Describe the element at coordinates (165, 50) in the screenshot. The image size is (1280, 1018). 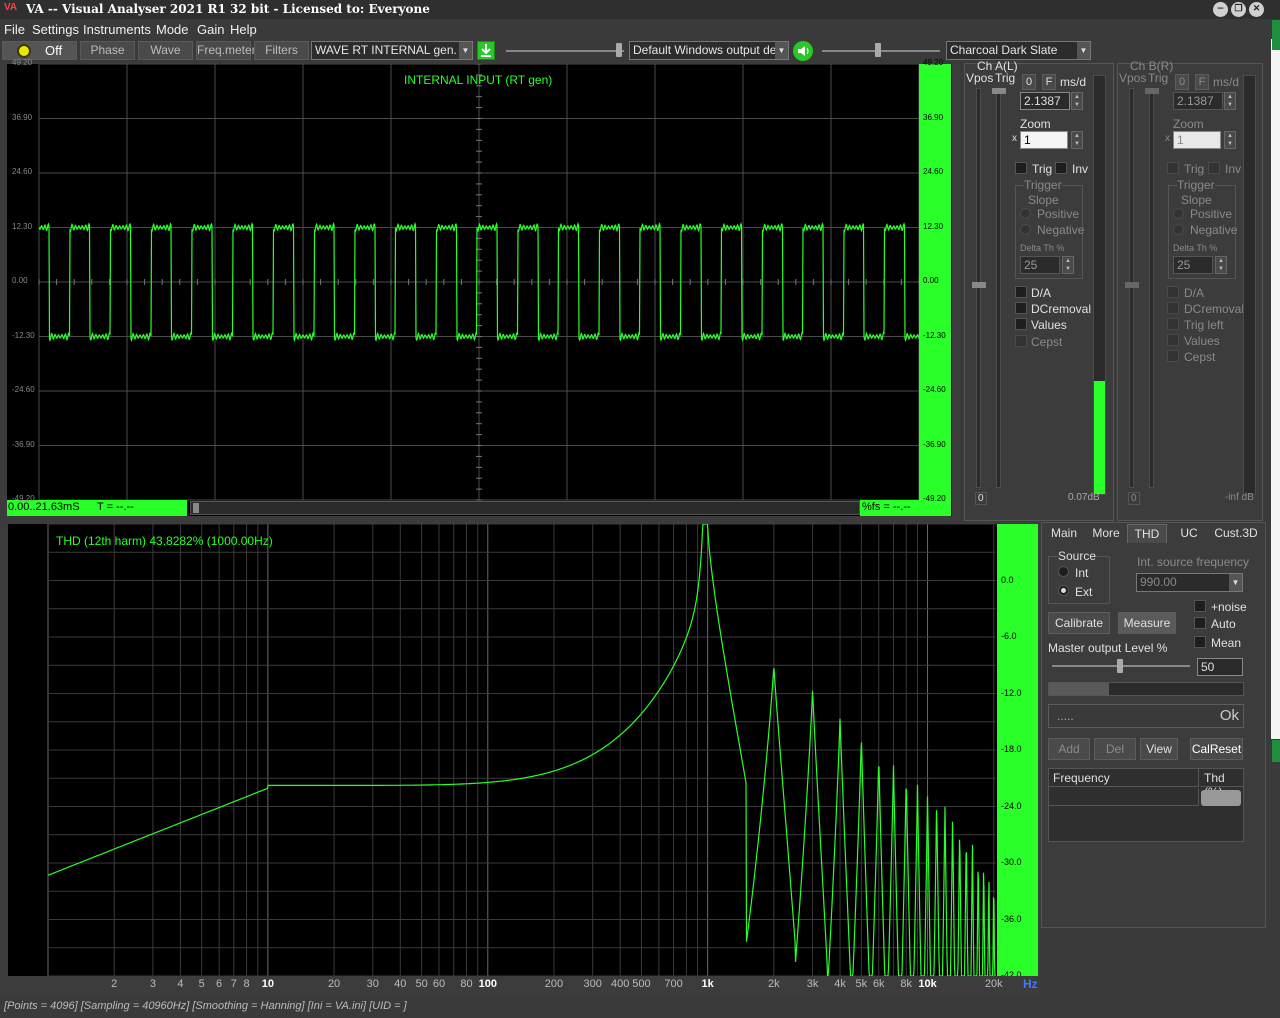
I see `wave-button: Wave` at that location.